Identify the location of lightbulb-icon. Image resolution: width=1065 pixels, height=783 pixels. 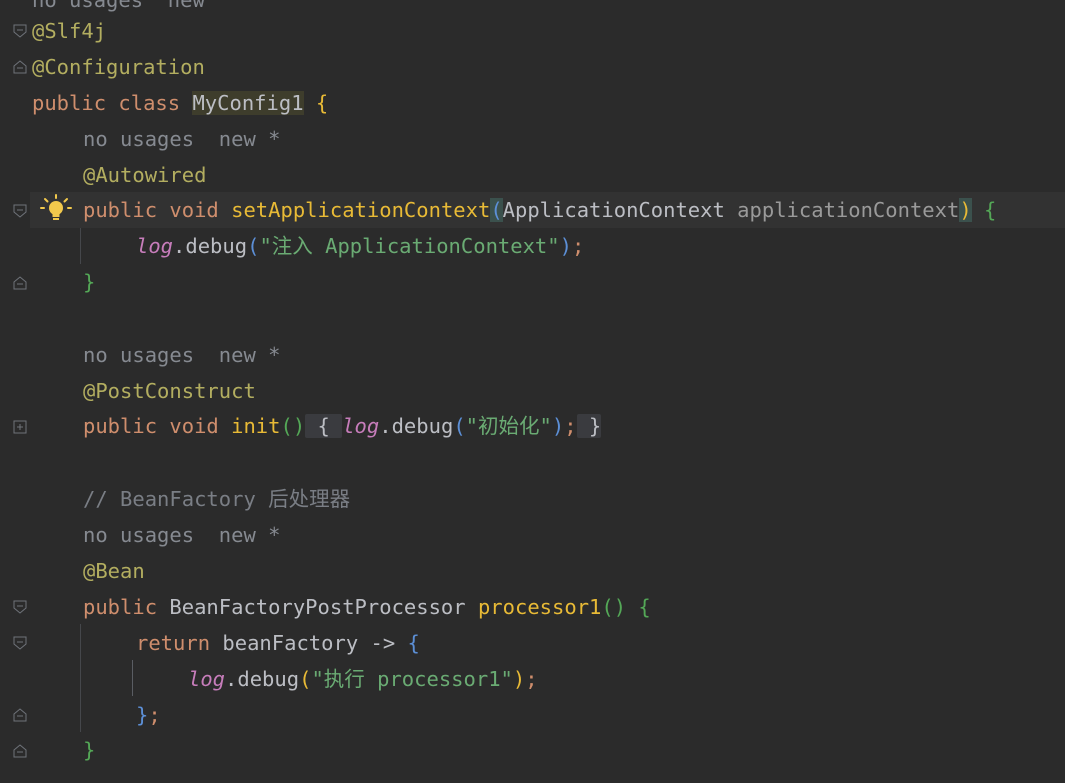
(56, 209).